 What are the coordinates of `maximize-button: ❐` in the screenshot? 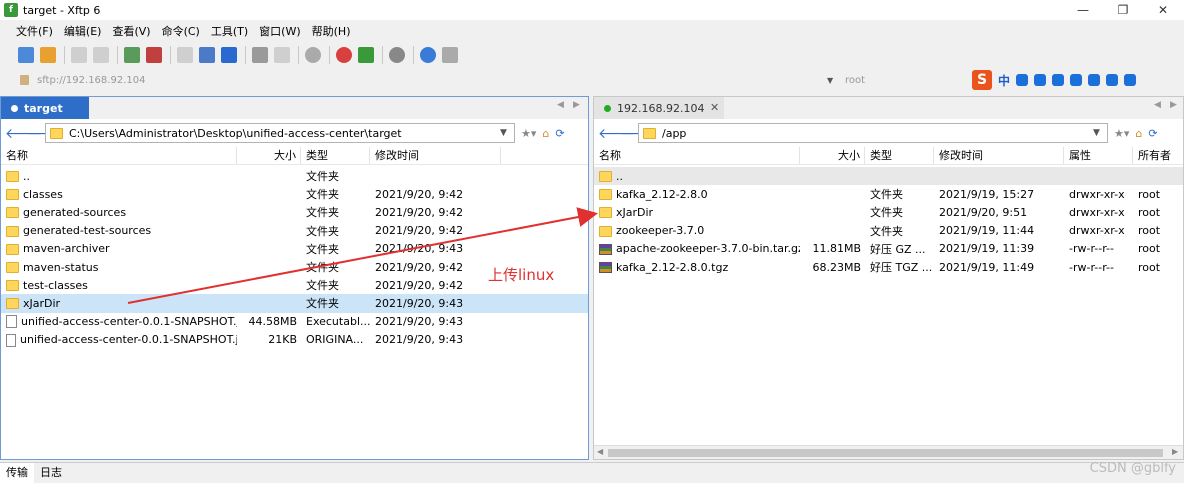 It's located at (1123, 10).